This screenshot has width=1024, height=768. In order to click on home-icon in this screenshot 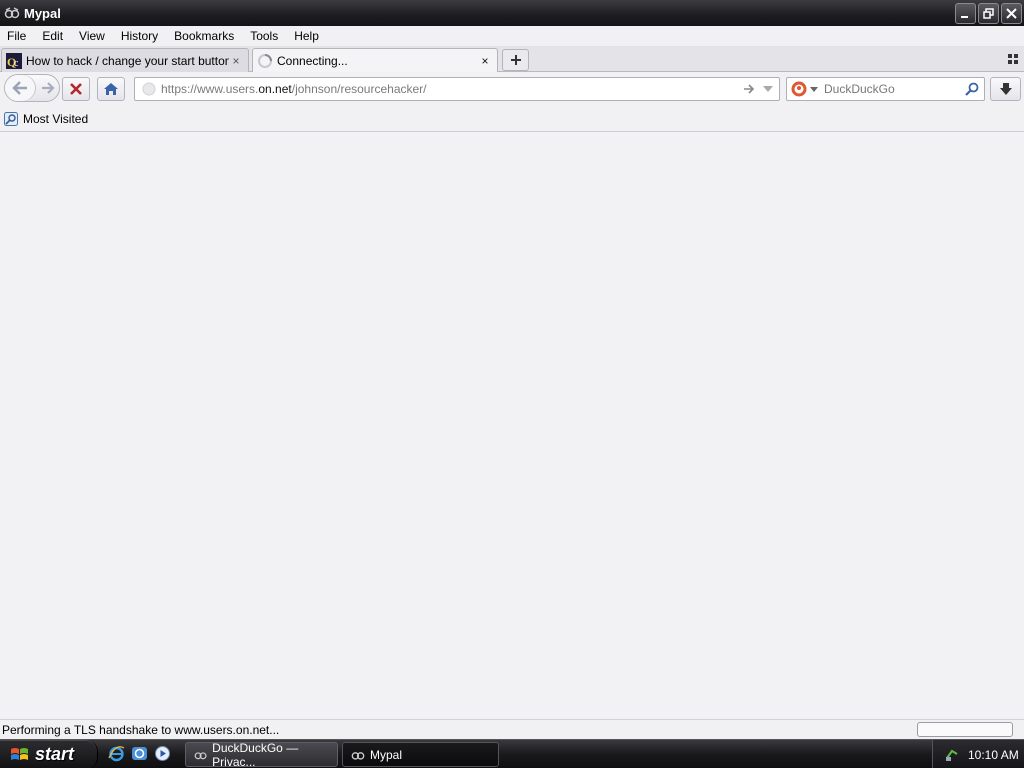, I will do `click(111, 89)`.